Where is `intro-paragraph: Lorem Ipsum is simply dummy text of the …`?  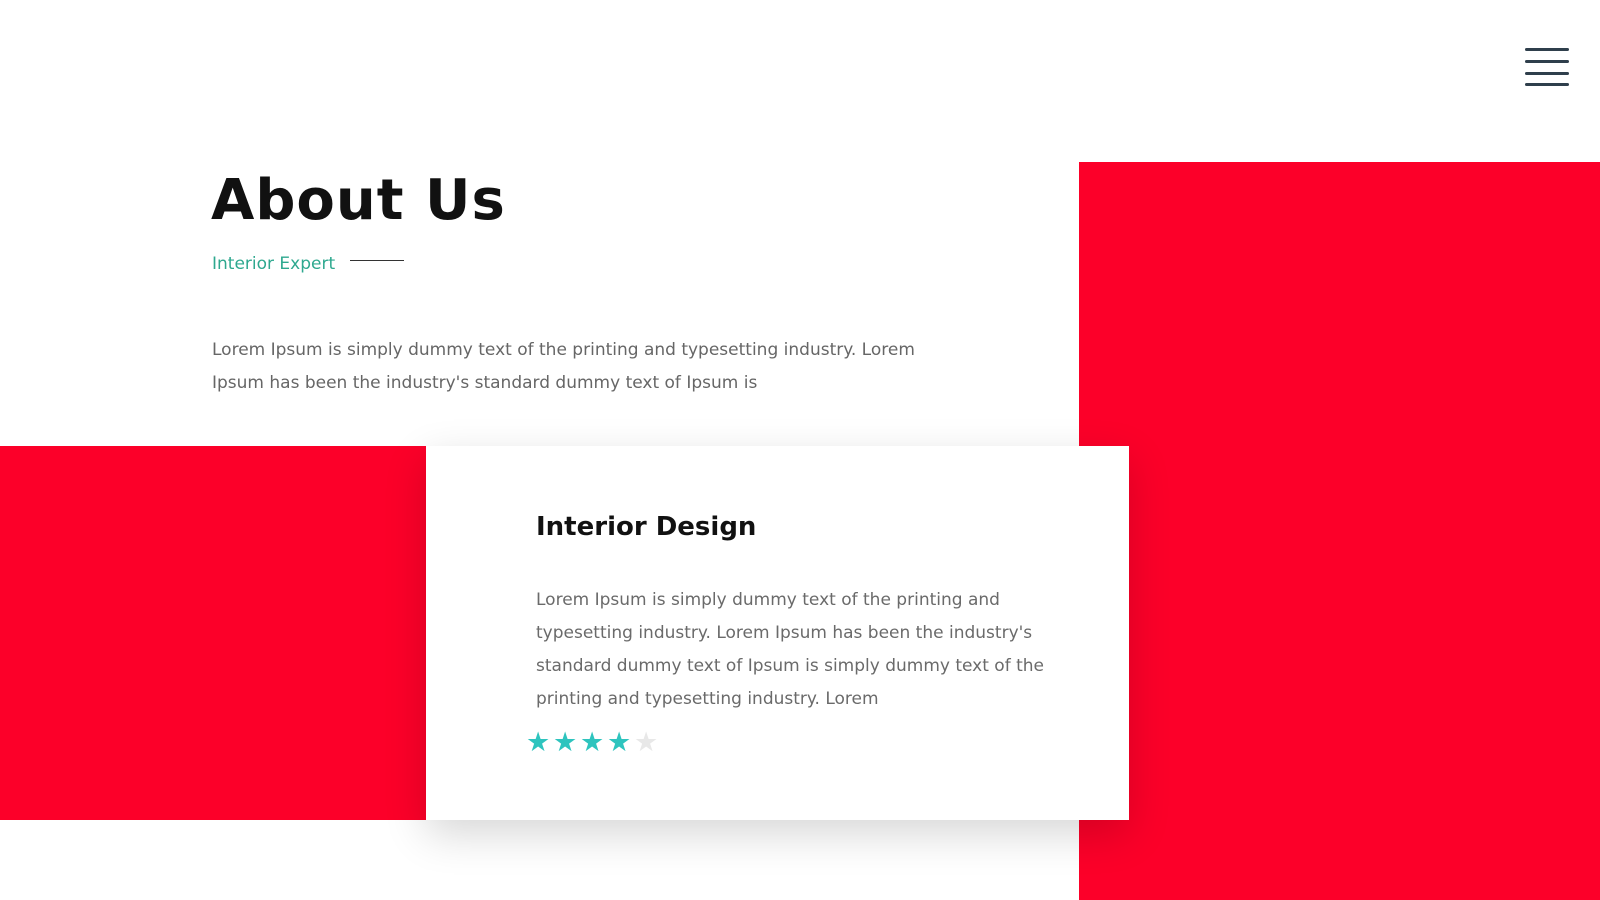
intro-paragraph: Lorem Ipsum is simply dummy text of the … is located at coordinates (563, 366).